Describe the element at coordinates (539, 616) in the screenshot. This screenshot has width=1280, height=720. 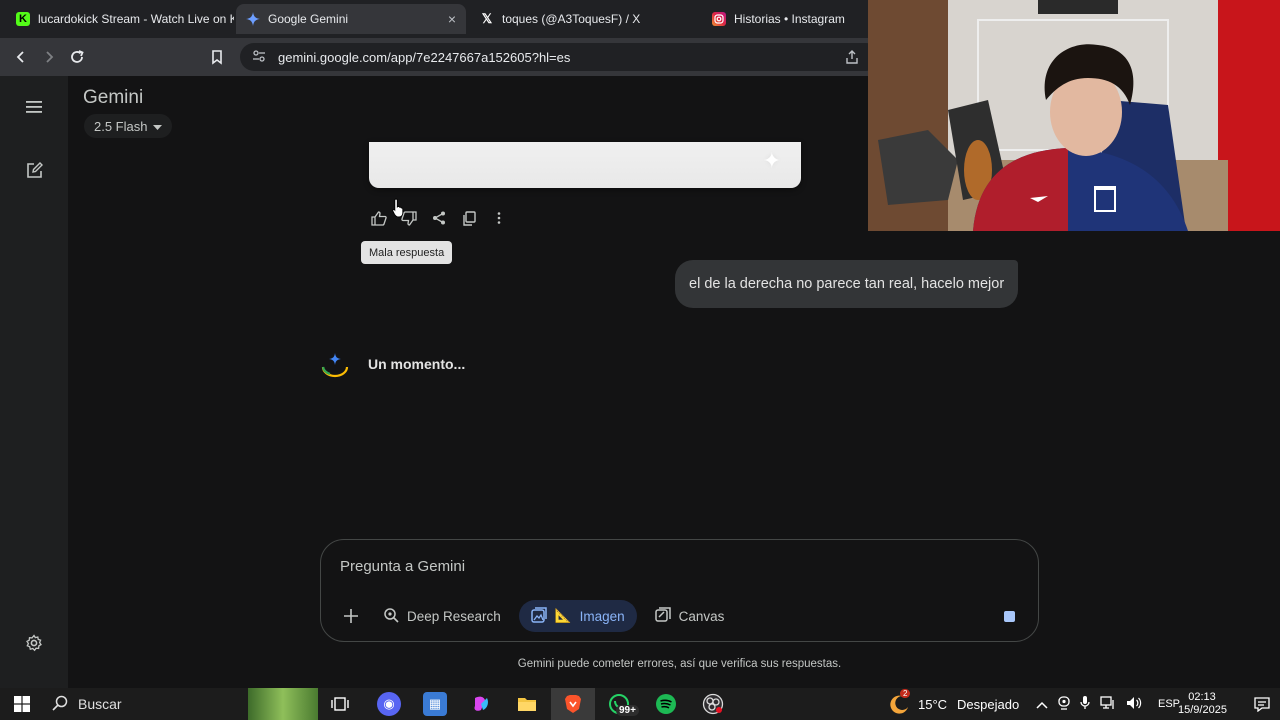
I see `image-tool-icon` at that location.